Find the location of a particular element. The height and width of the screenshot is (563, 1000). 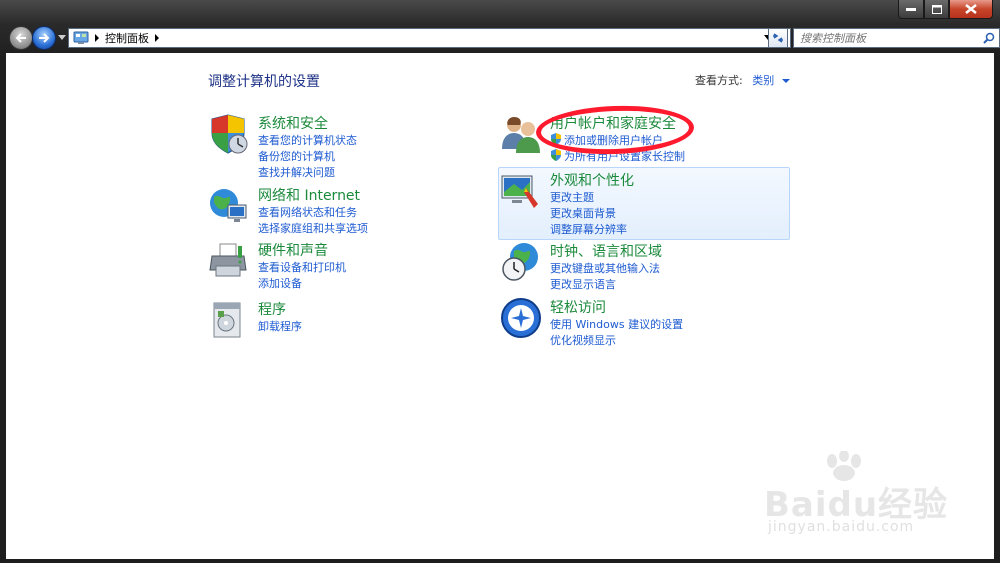

link-troubleshoot: 查找并解决问题 is located at coordinates (296, 172).